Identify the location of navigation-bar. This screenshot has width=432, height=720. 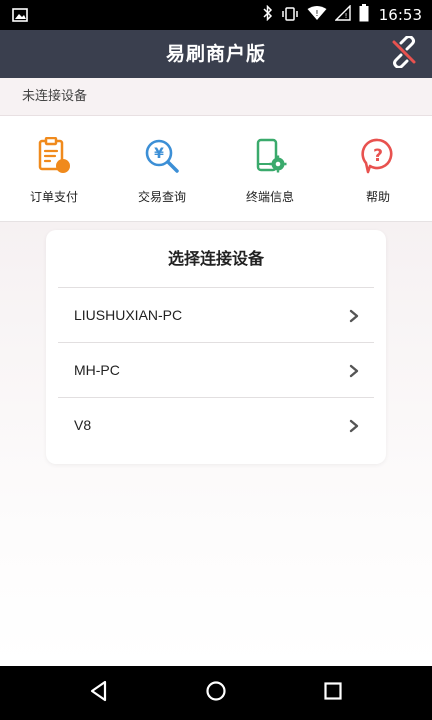
(216, 693).